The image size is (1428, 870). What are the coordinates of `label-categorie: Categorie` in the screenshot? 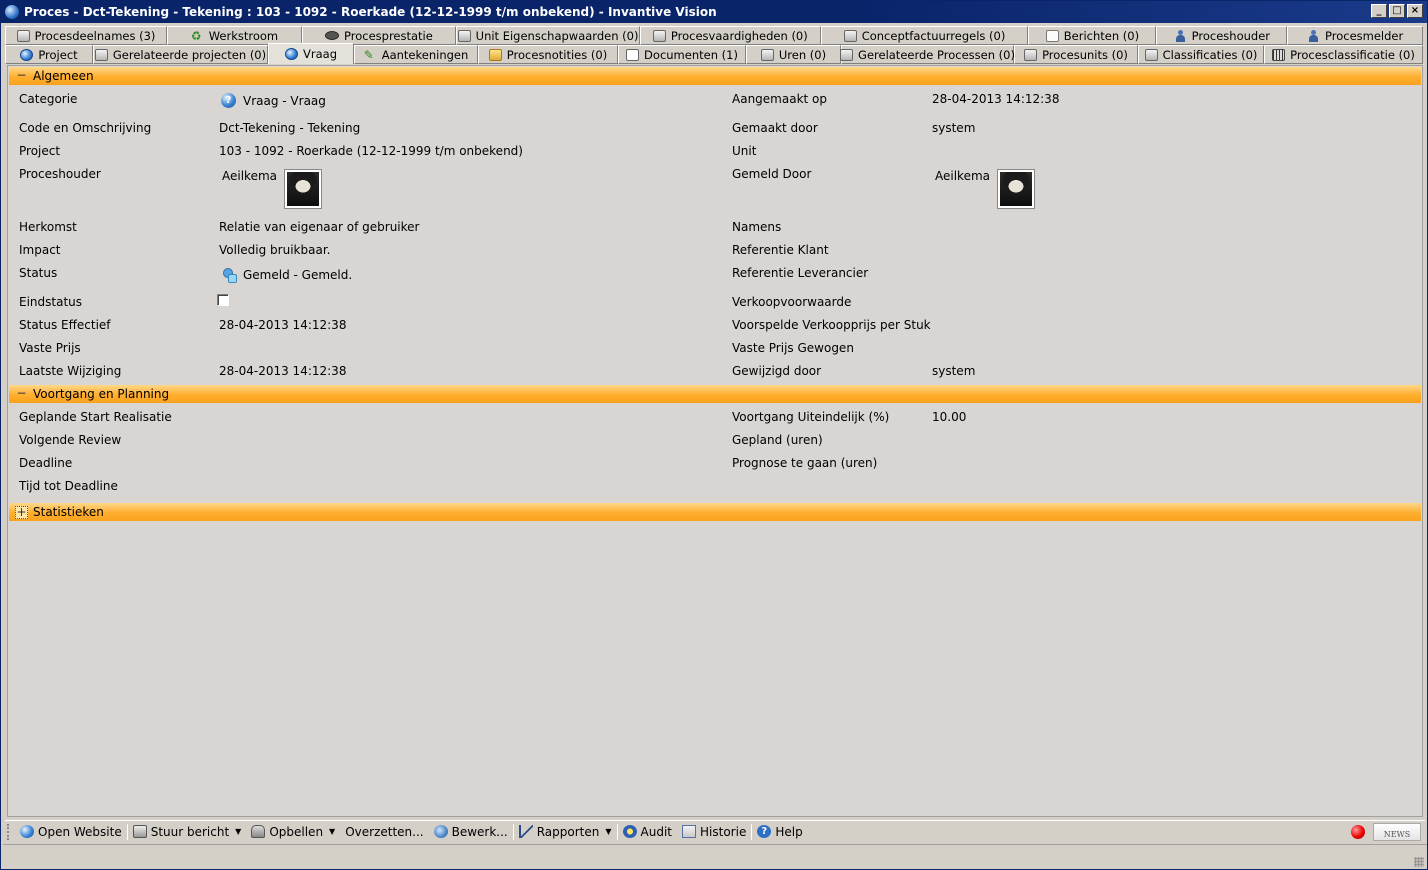 It's located at (48, 99).